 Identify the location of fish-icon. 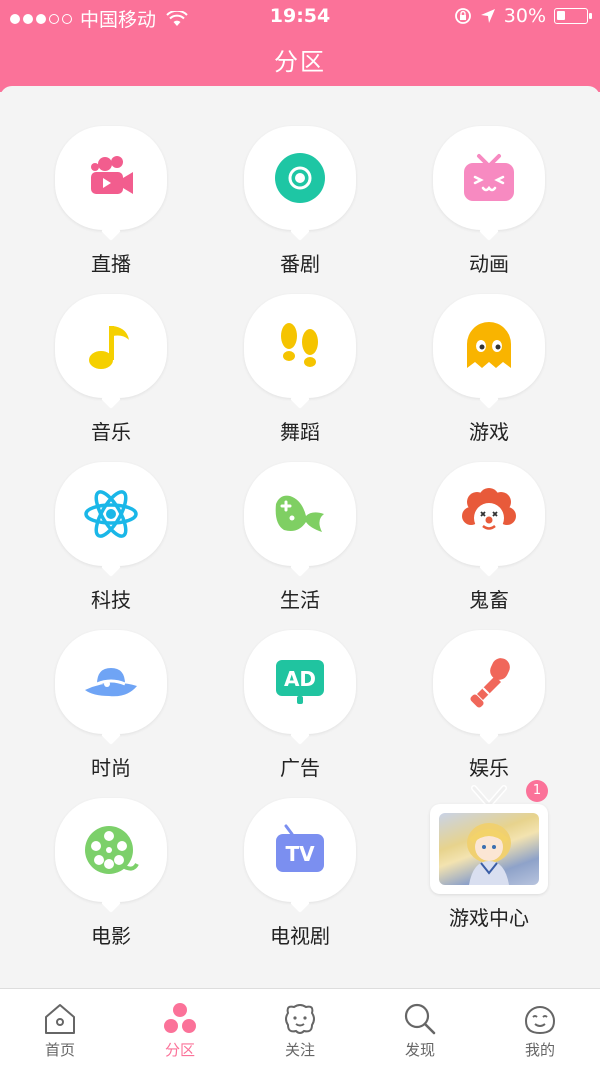
(299, 513).